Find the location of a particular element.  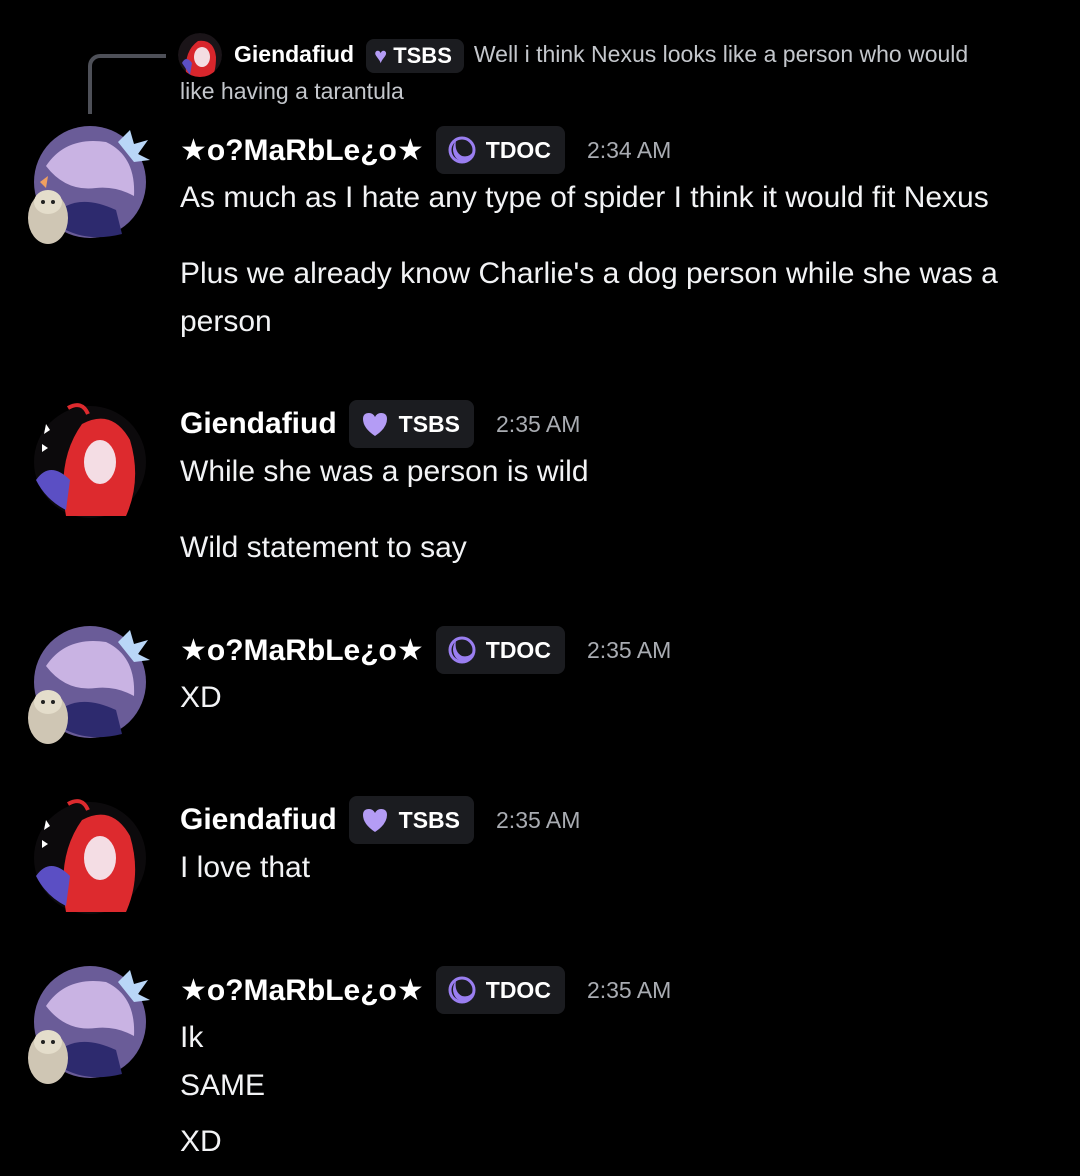

message-body: Ik SAME XD is located at coordinates (620, 1090).